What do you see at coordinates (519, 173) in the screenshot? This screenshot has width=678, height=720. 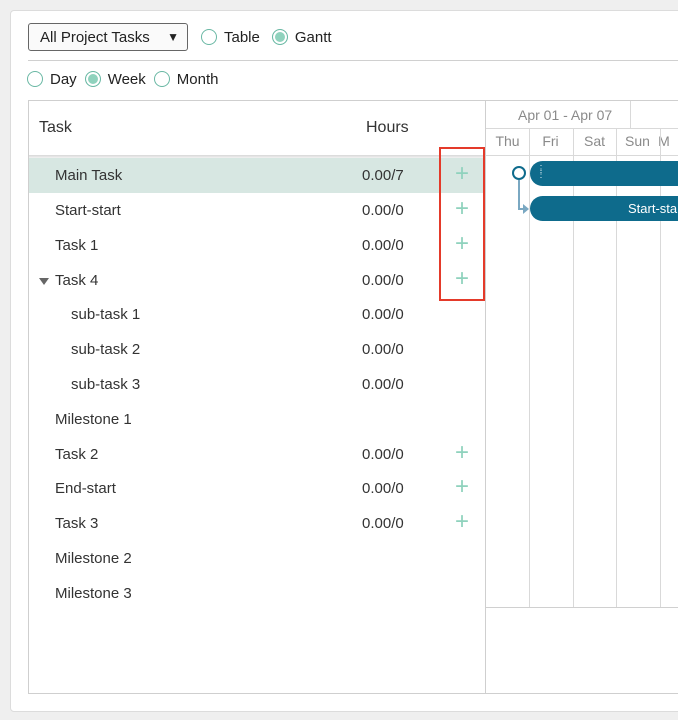 I see `dependency-handle-icon` at bounding box center [519, 173].